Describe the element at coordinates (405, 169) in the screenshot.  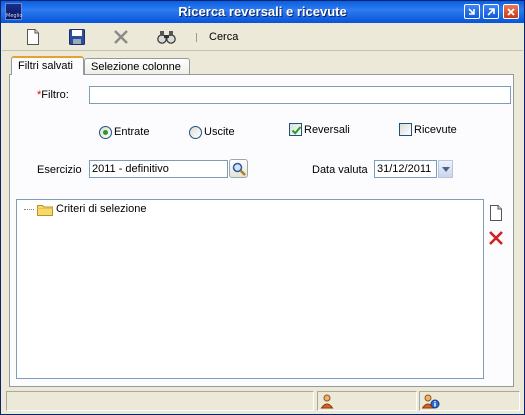
I see `data-valuta-field: 31/12/2011` at that location.